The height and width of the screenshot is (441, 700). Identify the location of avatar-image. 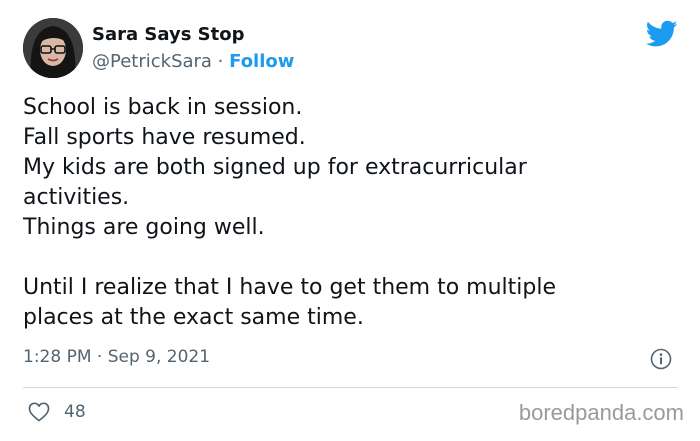
(53, 48).